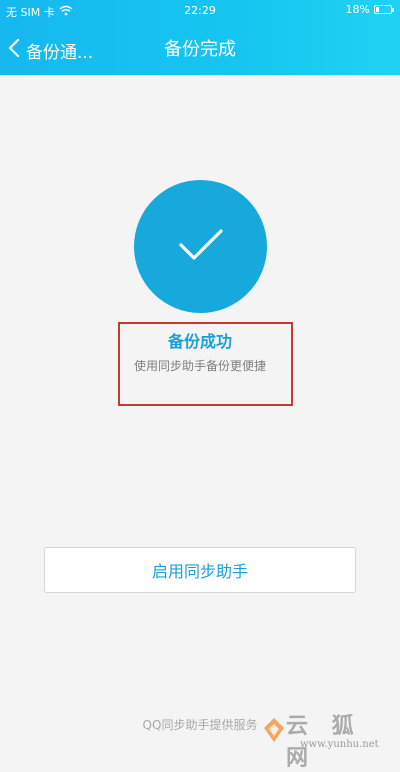 Image resolution: width=400 pixels, height=772 pixels. I want to click on app-header: 无 SIM 卡 22:29 18% ⚡ 备份通... 备份完成, so click(200, 37).